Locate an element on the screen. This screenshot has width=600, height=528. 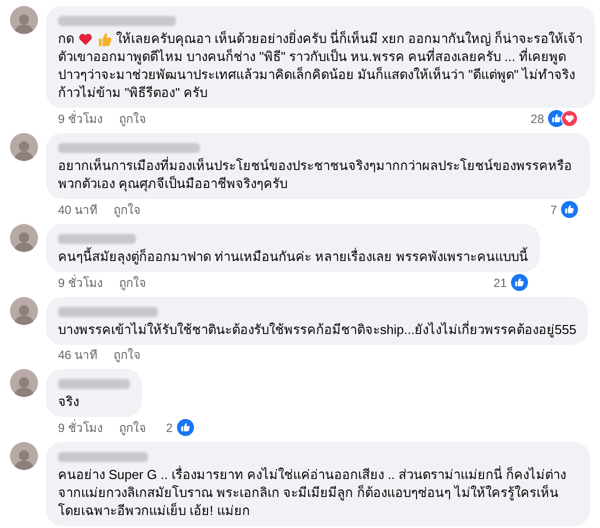
reaction-count: 21 is located at coordinates (500, 282).